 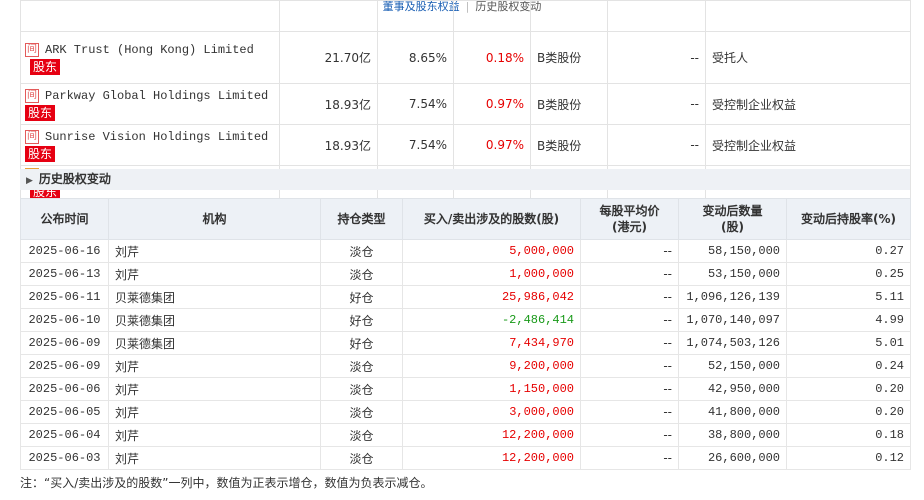 I want to click on history-row: 2025-06-06 刘芹 淡仓 1,150,000 -- 42,950,000 0.20, so click(x=465, y=389).